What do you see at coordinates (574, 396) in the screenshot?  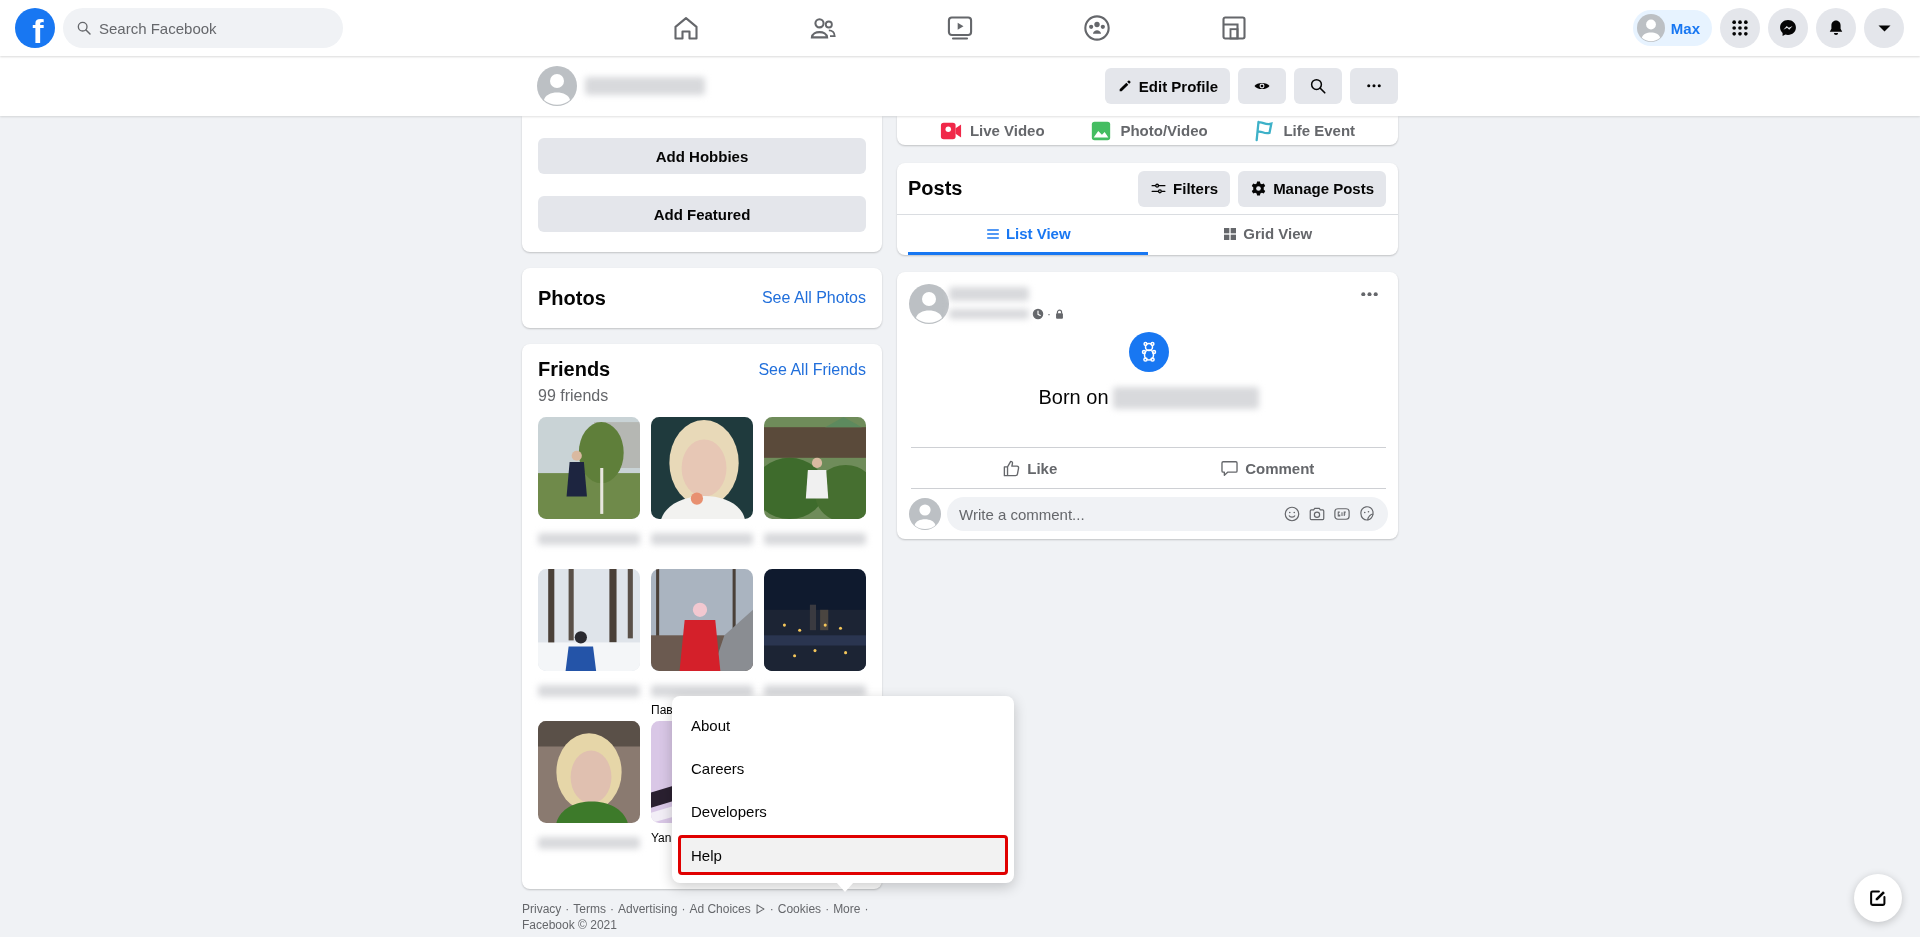 I see `friend-count: 99 friends` at bounding box center [574, 396].